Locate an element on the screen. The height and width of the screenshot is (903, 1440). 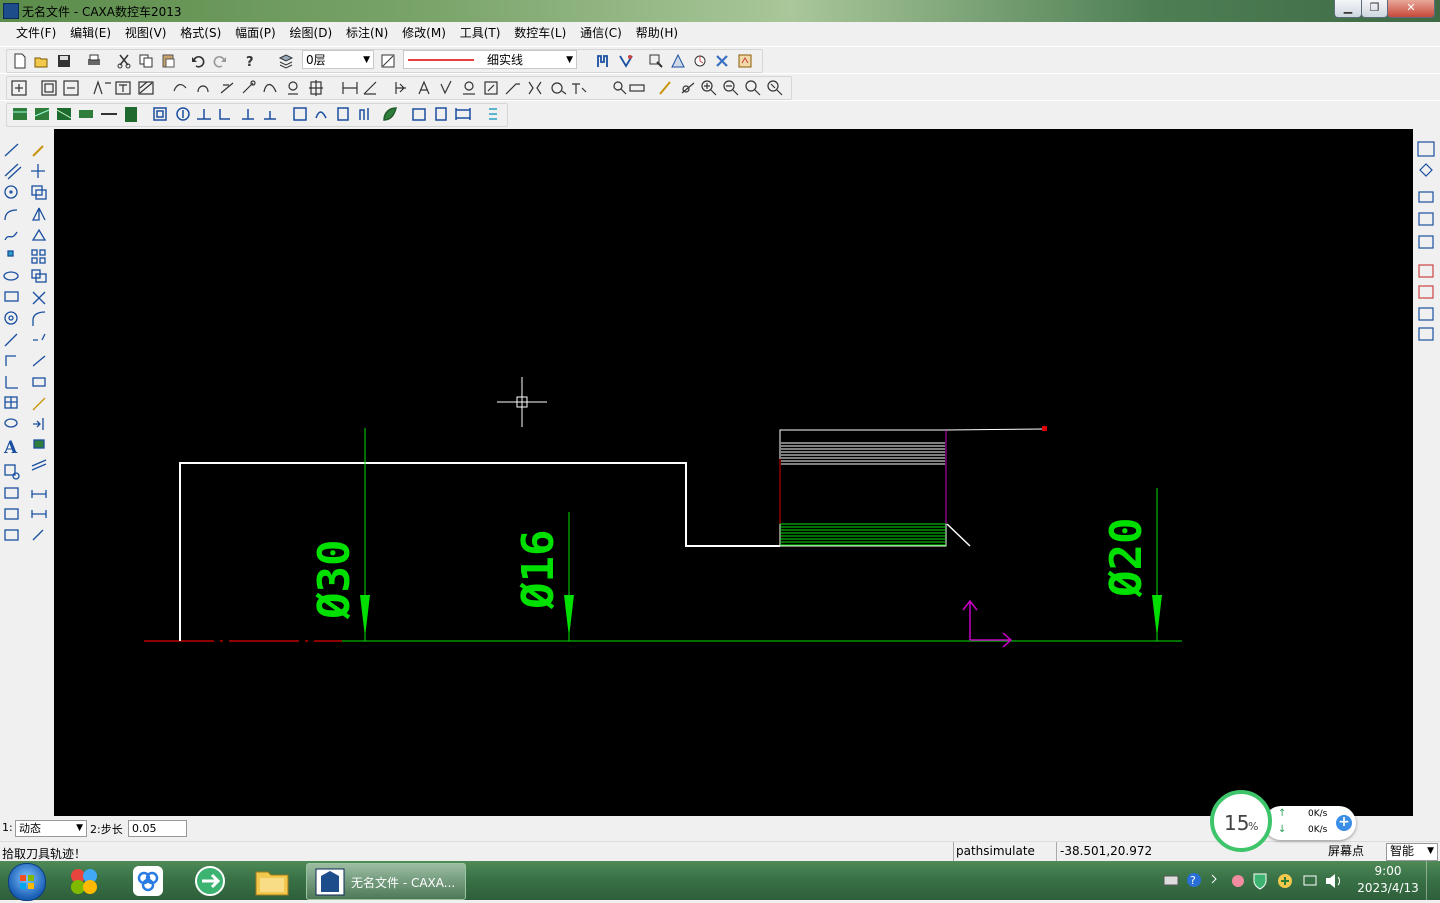
rotate-icon is located at coordinates (39, 234).